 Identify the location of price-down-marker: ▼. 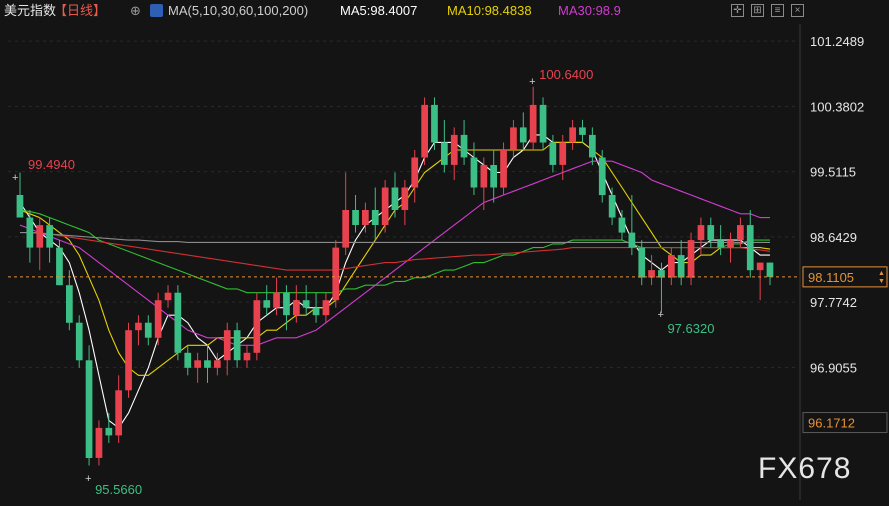
(881, 281).